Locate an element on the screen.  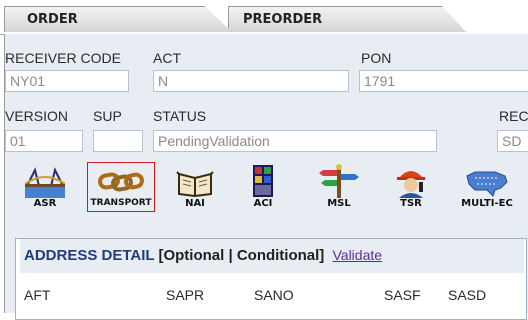
sup-field is located at coordinates (118, 141).